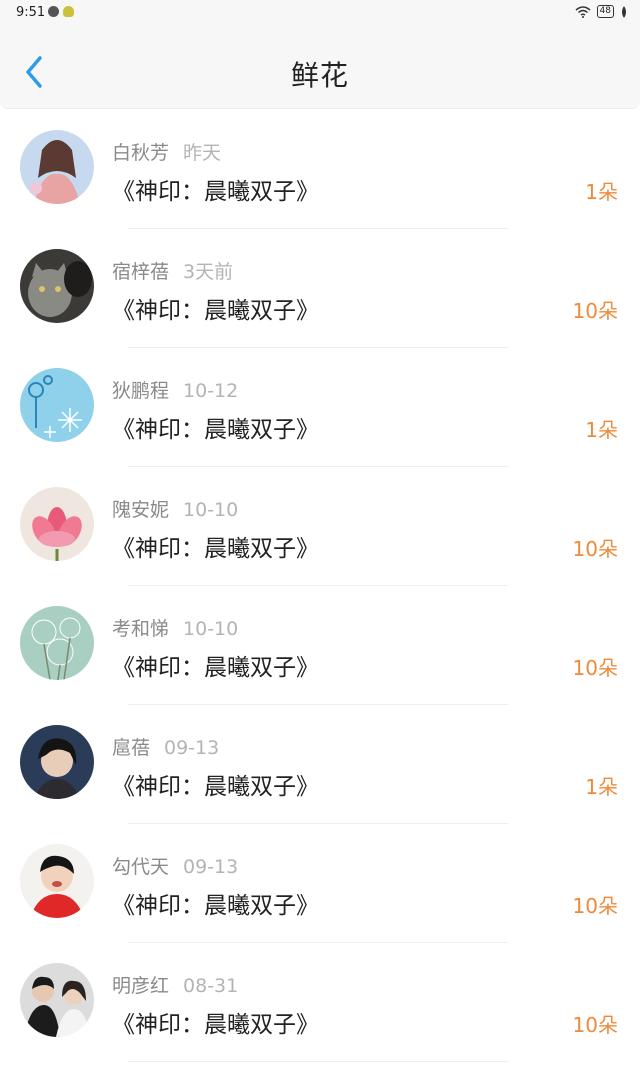 The height and width of the screenshot is (1067, 640). What do you see at coordinates (141, 510) in the screenshot?
I see `user-name: 隗安妮` at bounding box center [141, 510].